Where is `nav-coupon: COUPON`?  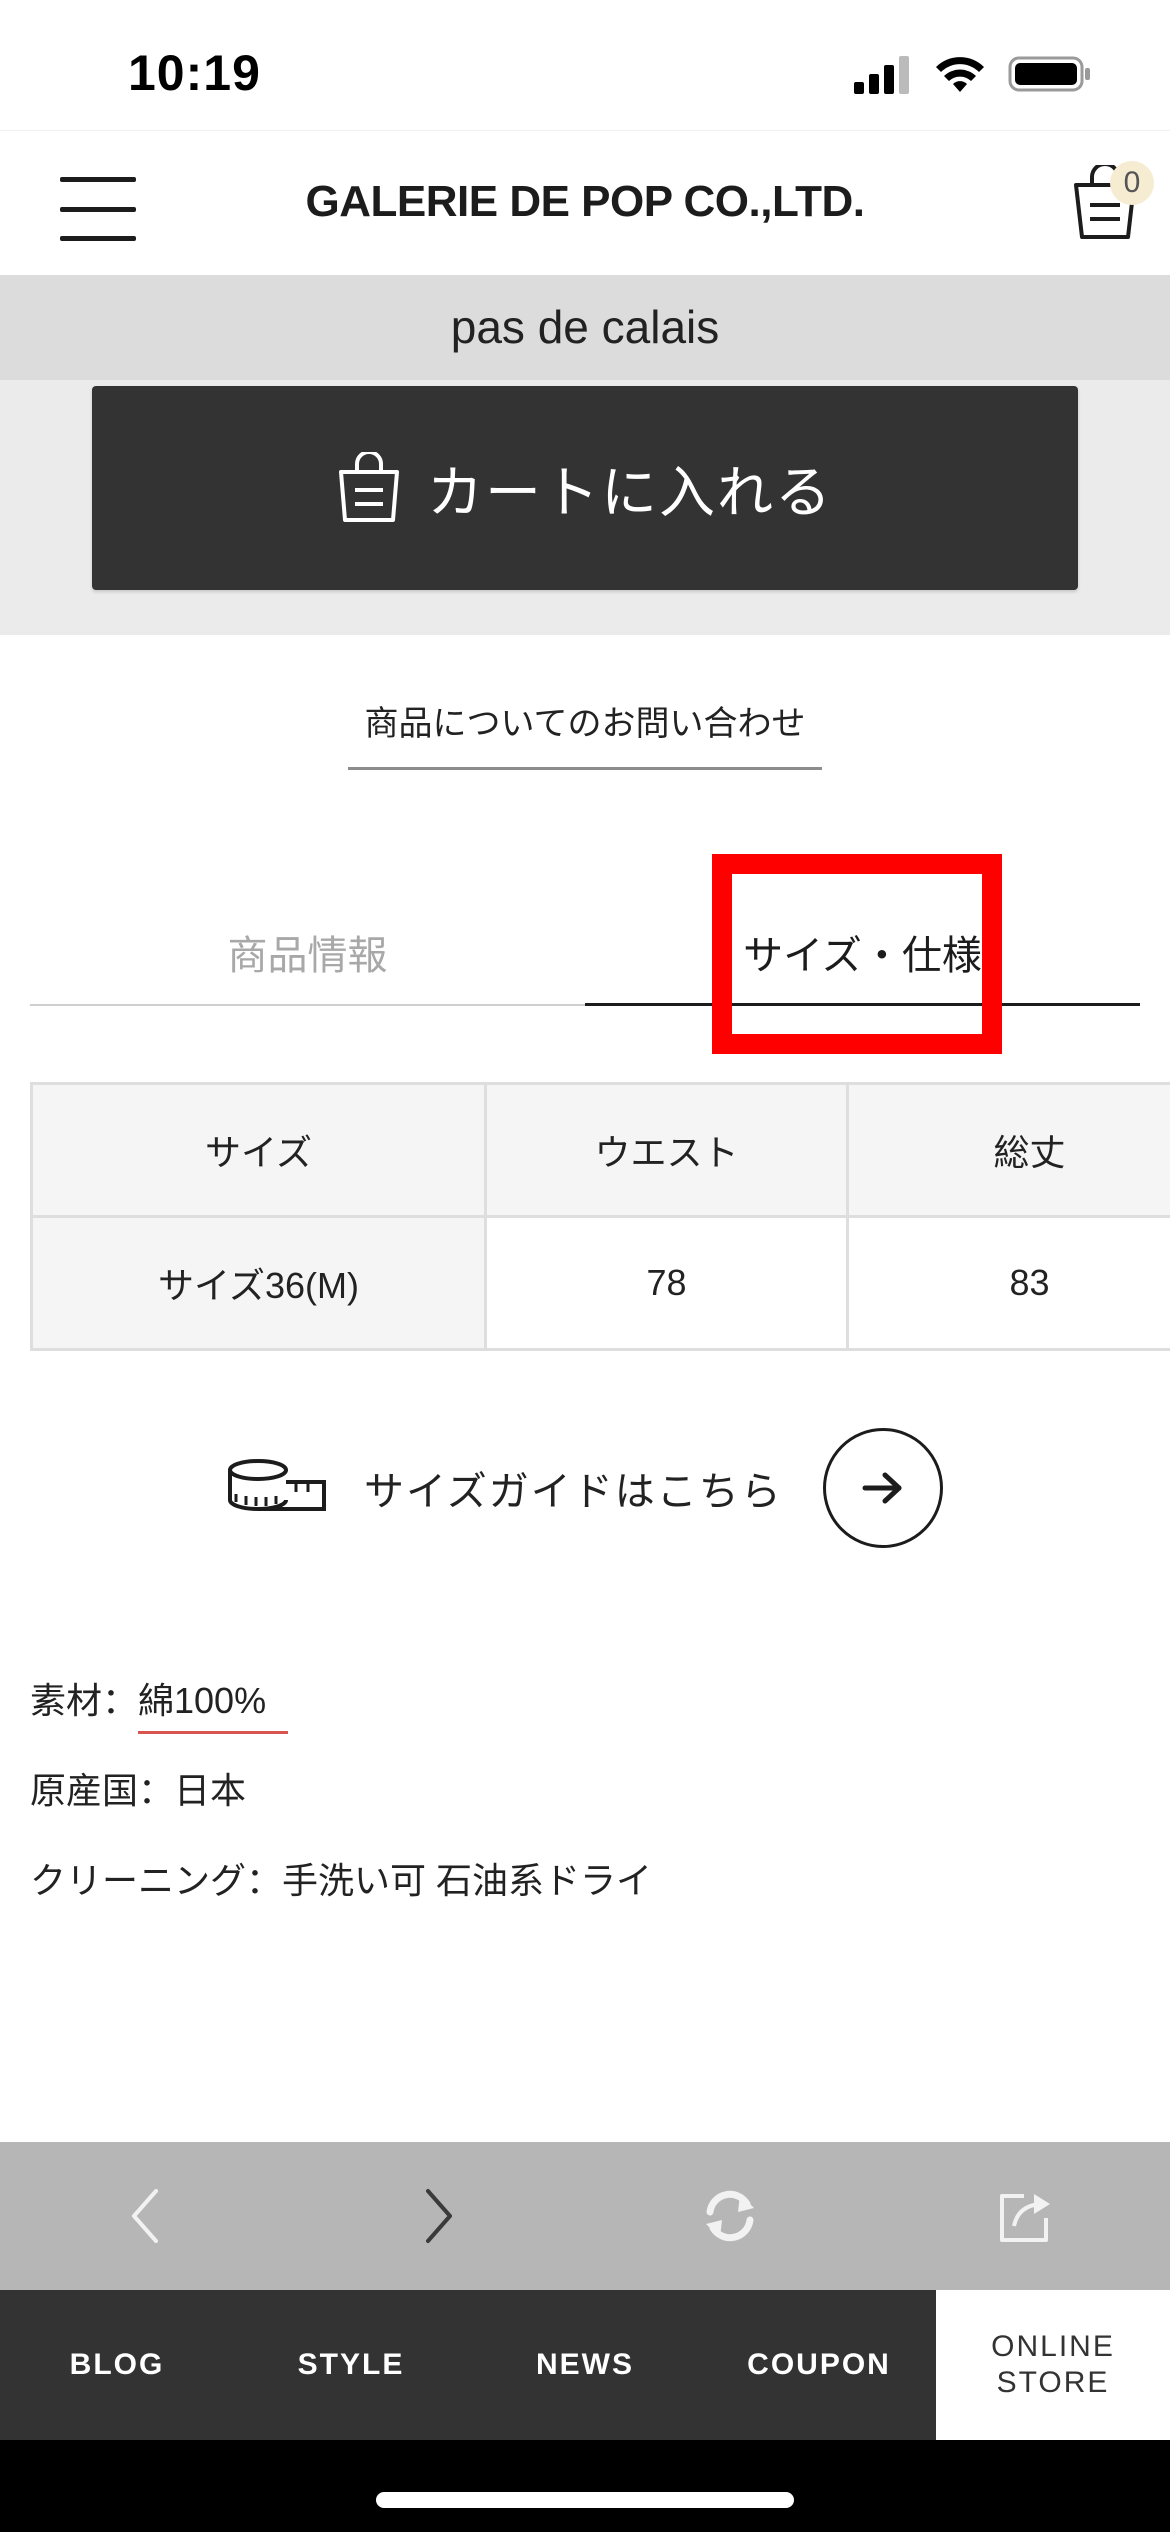
nav-coupon: COUPON is located at coordinates (819, 2365).